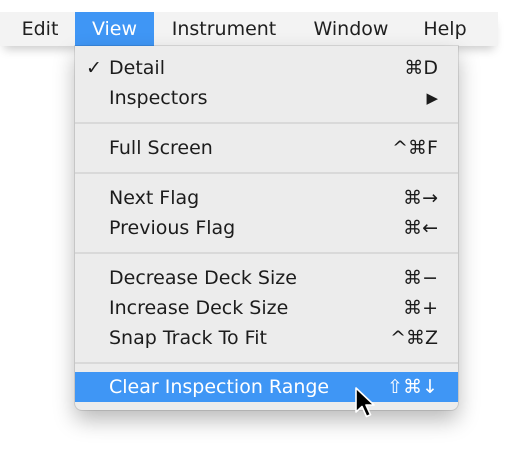  I want to click on menu-item-previous-flag: Previous Flag ⌘←, so click(266, 228).